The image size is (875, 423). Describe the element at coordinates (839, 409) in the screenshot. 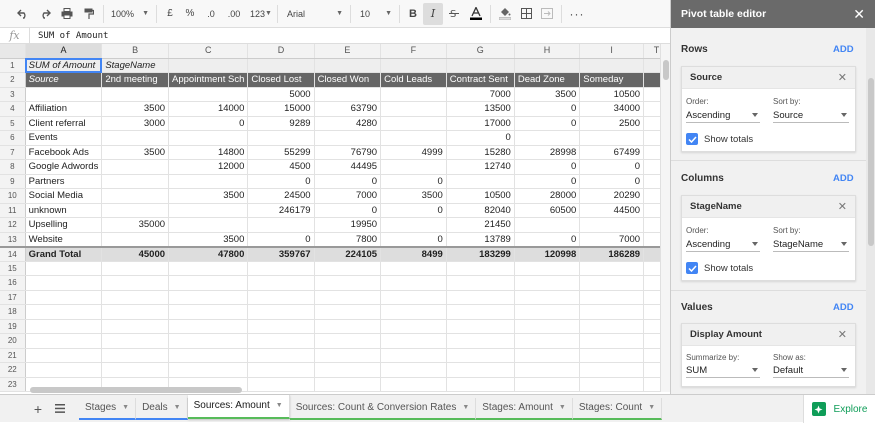

I see `explore-button: Explore` at that location.